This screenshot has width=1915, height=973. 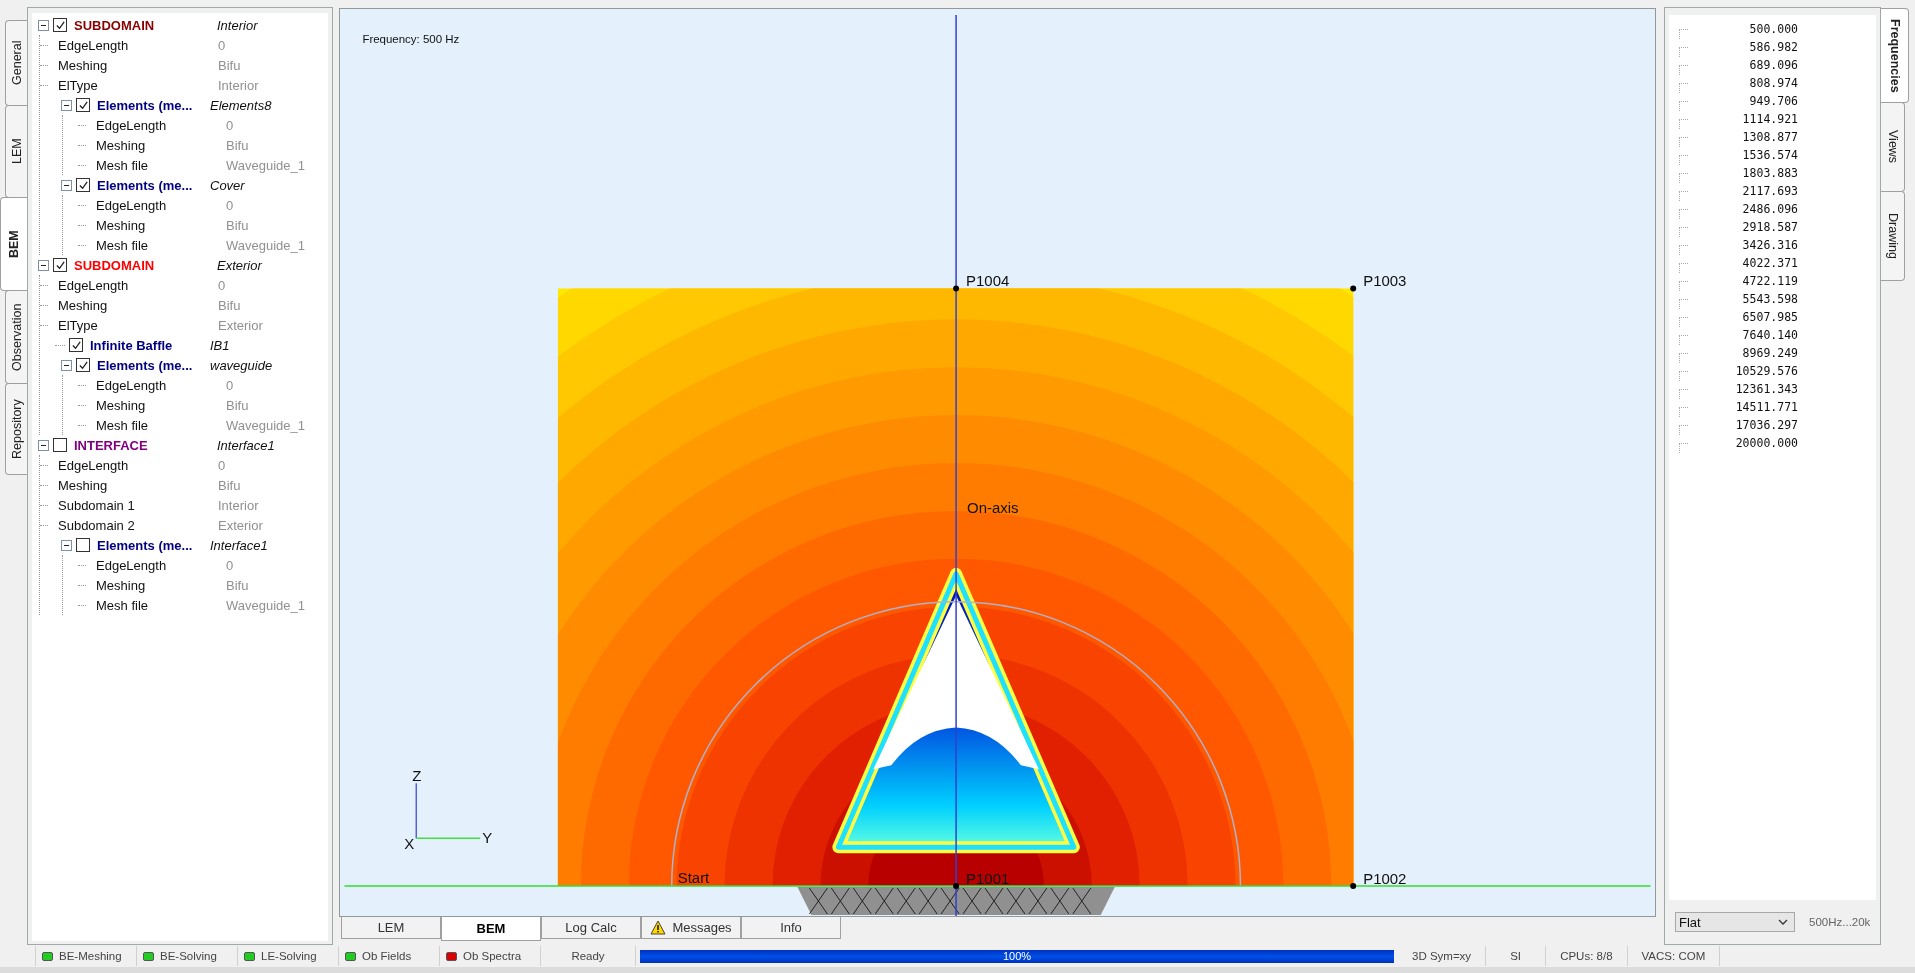 I want to click on frequency-item: 500.000, so click(x=1743, y=29).